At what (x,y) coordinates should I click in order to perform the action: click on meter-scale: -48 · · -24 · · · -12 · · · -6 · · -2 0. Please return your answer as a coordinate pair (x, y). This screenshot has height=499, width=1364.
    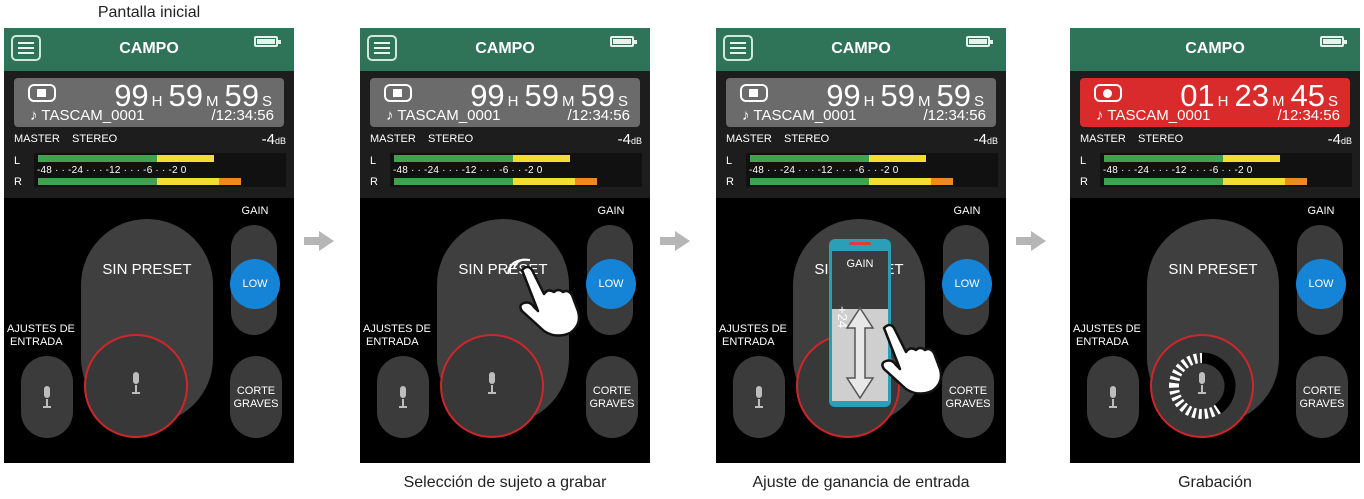
    Looking at the image, I should click on (824, 170).